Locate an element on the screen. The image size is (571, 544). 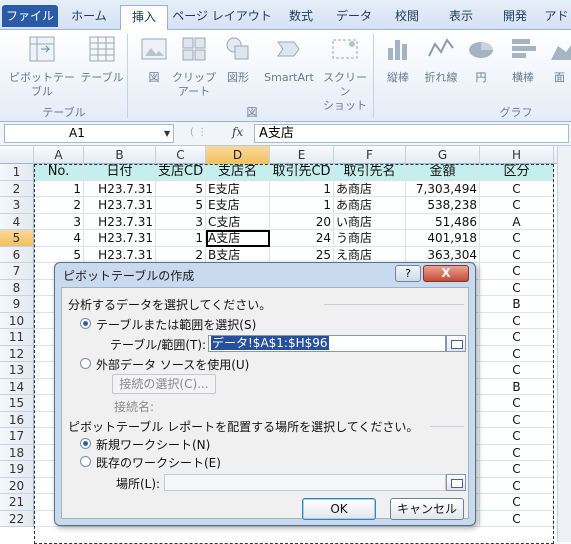
row-header: 10 is located at coordinates (17, 320).